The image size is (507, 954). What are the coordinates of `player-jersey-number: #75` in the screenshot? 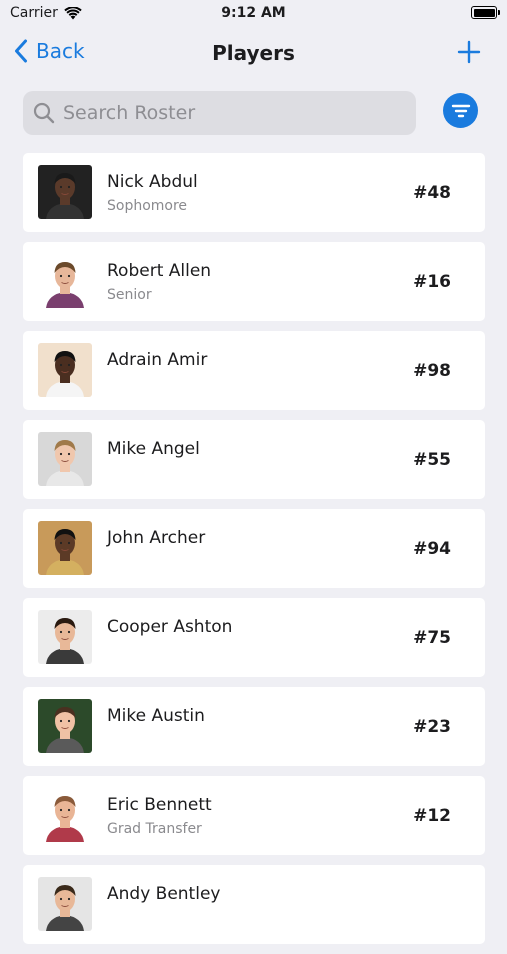 It's located at (432, 638).